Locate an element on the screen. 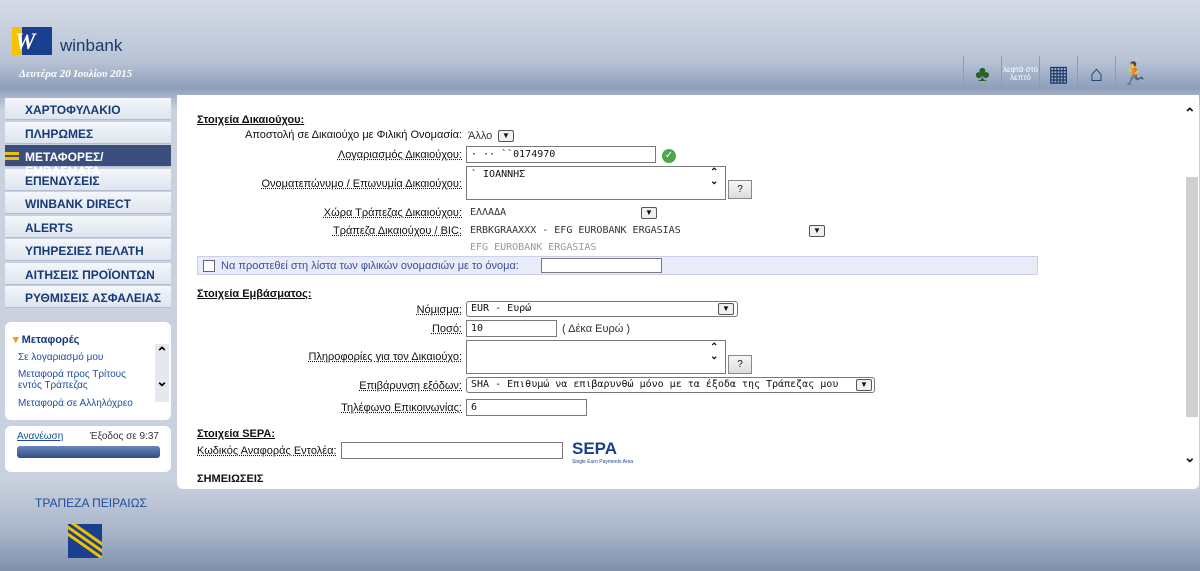 The height and width of the screenshot is (571, 1200). main-scrollbar: ⌃ ⌄ is located at coordinates (1190, 292).